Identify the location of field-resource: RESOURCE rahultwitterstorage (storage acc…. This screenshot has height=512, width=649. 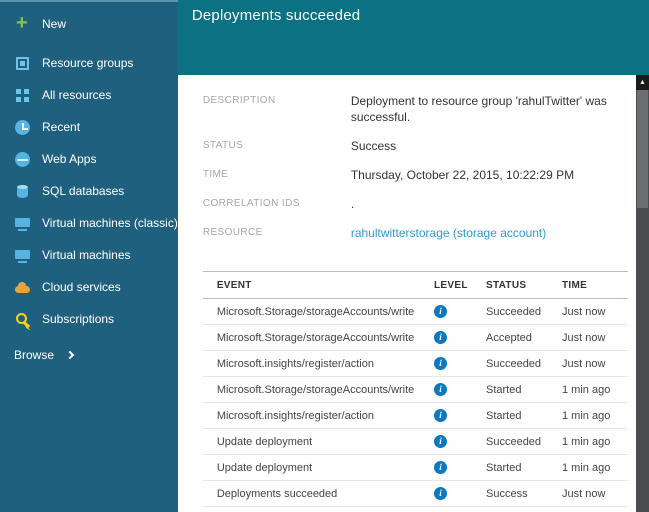
(415, 233).